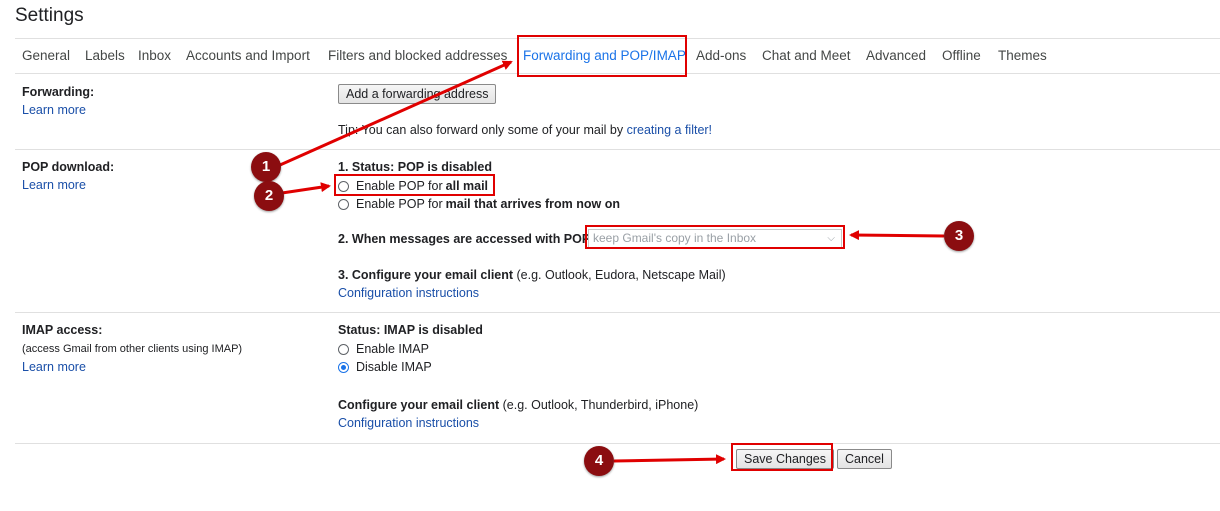 Image resolution: width=1220 pixels, height=511 pixels. Describe the element at coordinates (399, 204) in the screenshot. I see `pop-option-from-now-on-text: Enable POP for` at that location.